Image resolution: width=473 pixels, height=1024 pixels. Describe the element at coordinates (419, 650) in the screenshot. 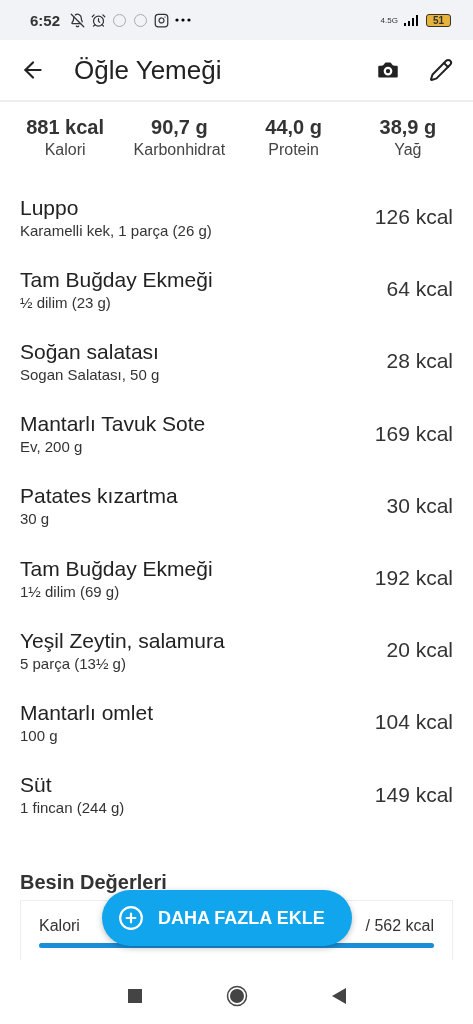

I see `food-calories: 20 kcal` at that location.